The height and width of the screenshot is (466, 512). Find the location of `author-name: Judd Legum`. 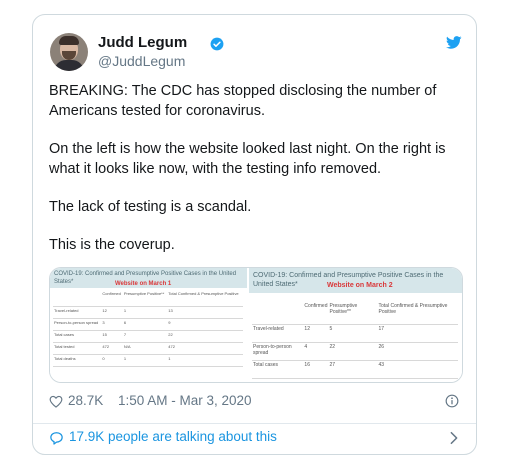

author-name: Judd Legum is located at coordinates (142, 42).